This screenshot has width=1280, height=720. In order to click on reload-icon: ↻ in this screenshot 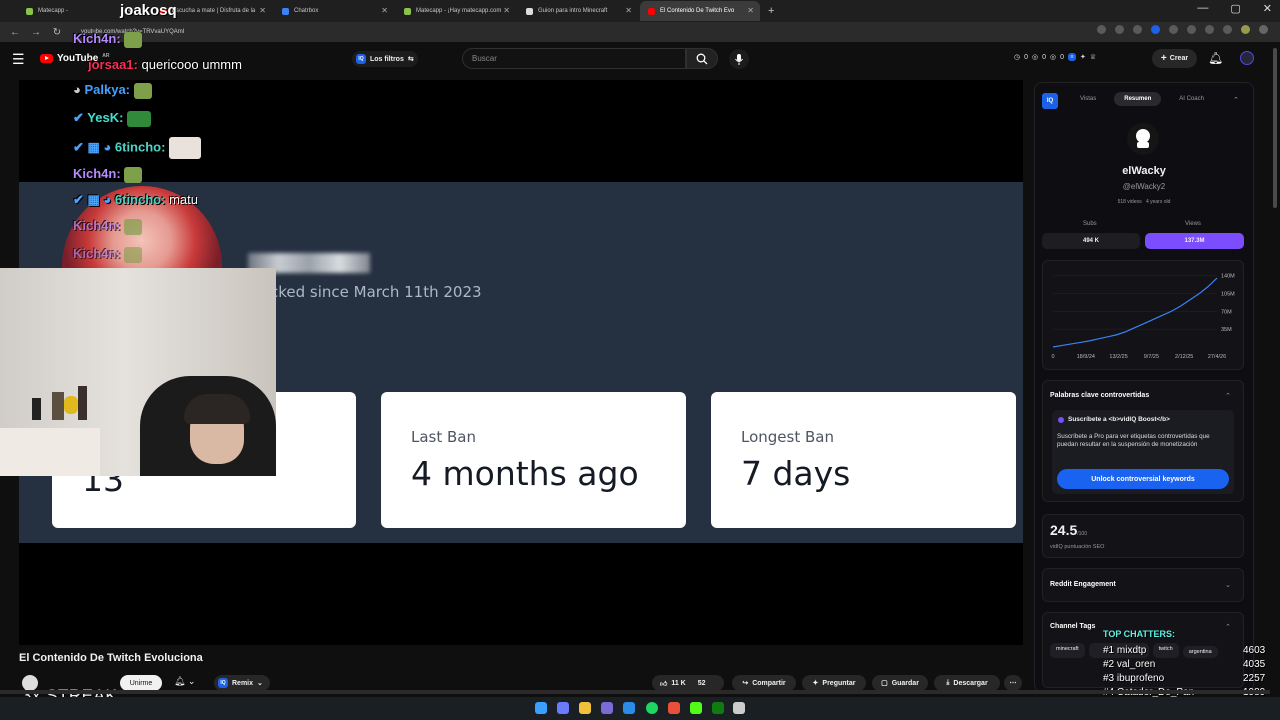, I will do `click(57, 32)`.